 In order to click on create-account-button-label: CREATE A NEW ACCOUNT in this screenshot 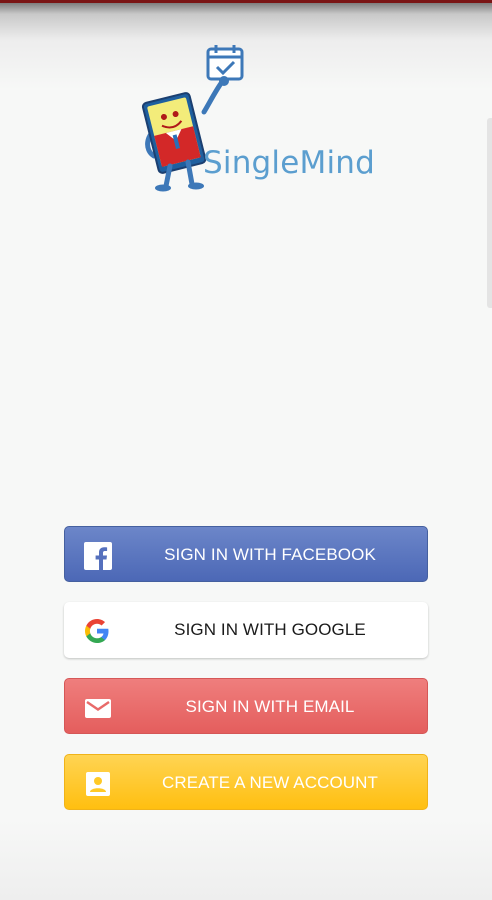, I will do `click(270, 782)`.